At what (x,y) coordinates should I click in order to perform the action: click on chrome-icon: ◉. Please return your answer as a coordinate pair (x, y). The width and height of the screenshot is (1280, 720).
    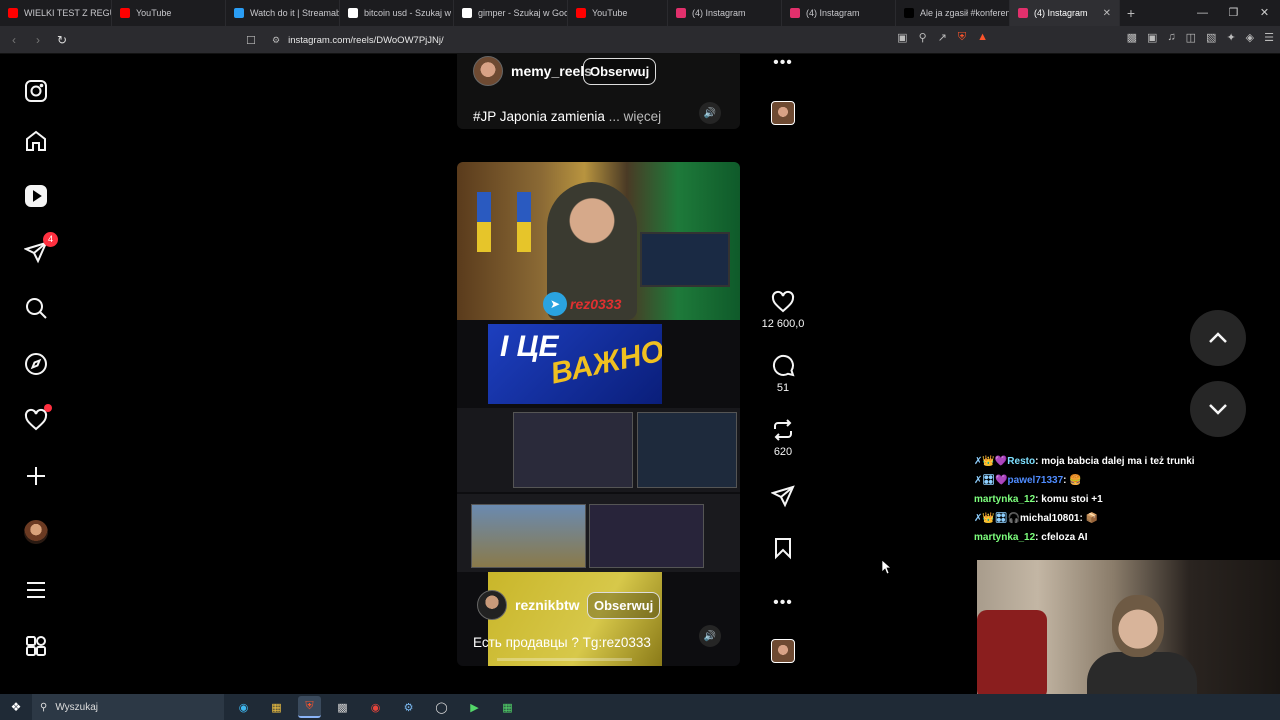
    Looking at the image, I should click on (375, 707).